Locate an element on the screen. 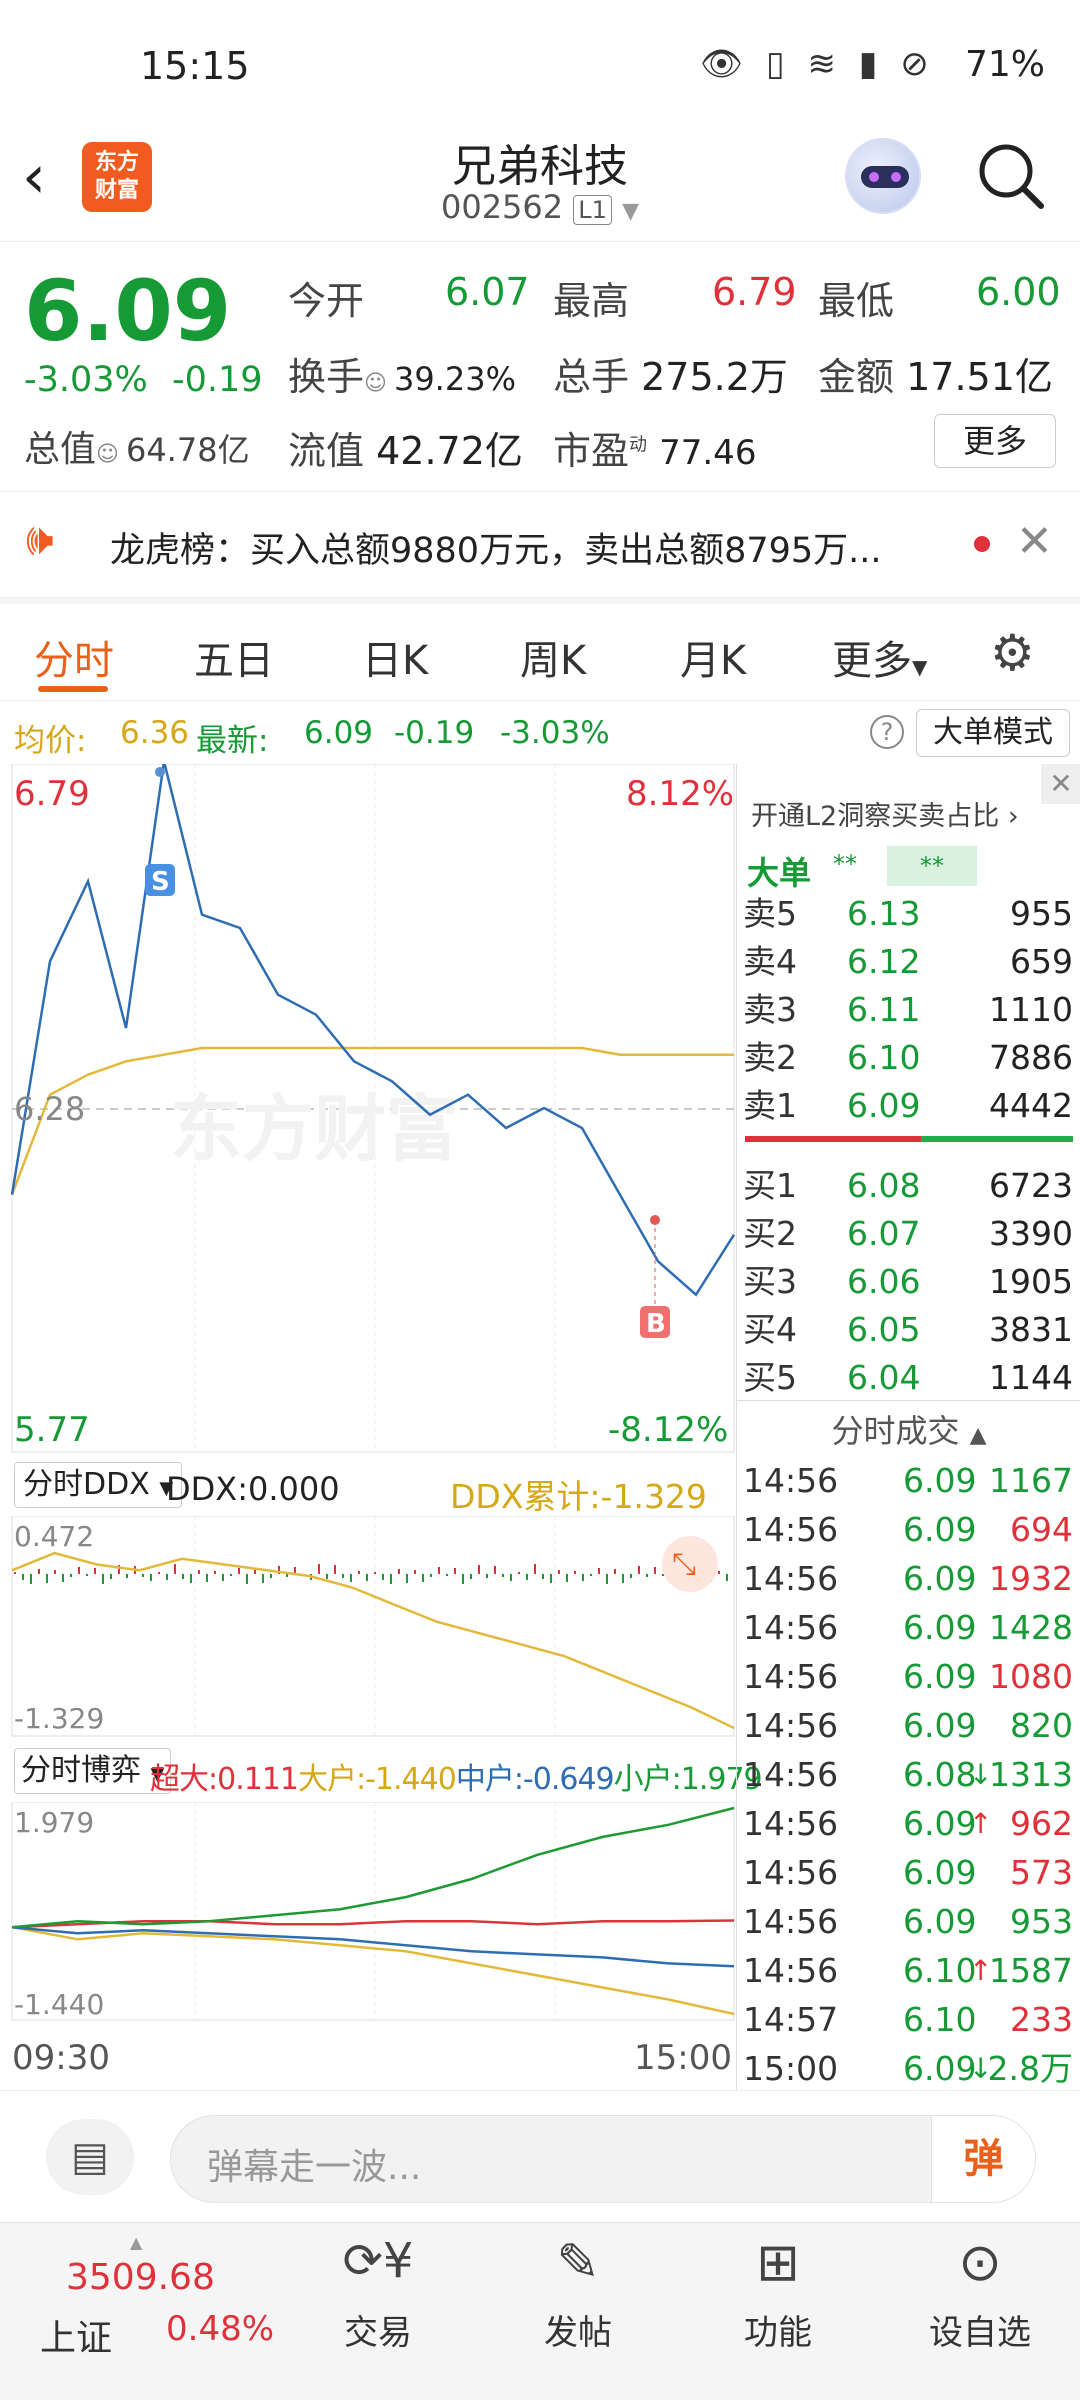  ask-row: 卖4 6.12 659 is located at coordinates (908, 962).